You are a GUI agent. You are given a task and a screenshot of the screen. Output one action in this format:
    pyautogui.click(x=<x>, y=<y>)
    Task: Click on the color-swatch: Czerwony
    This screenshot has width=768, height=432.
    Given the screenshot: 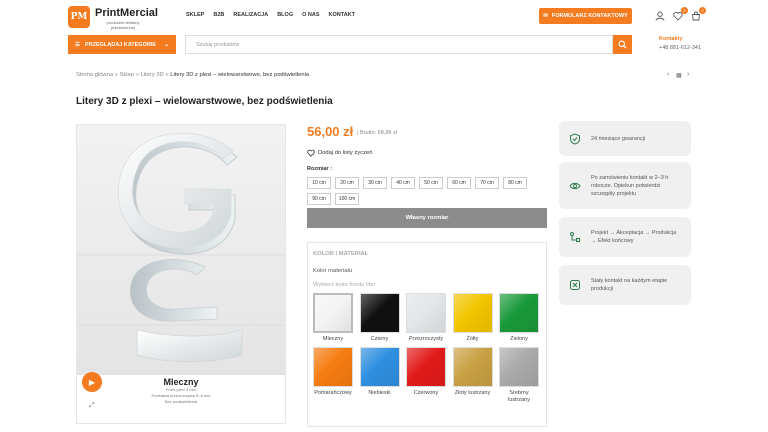 What is the action you would take?
    pyautogui.click(x=426, y=375)
    